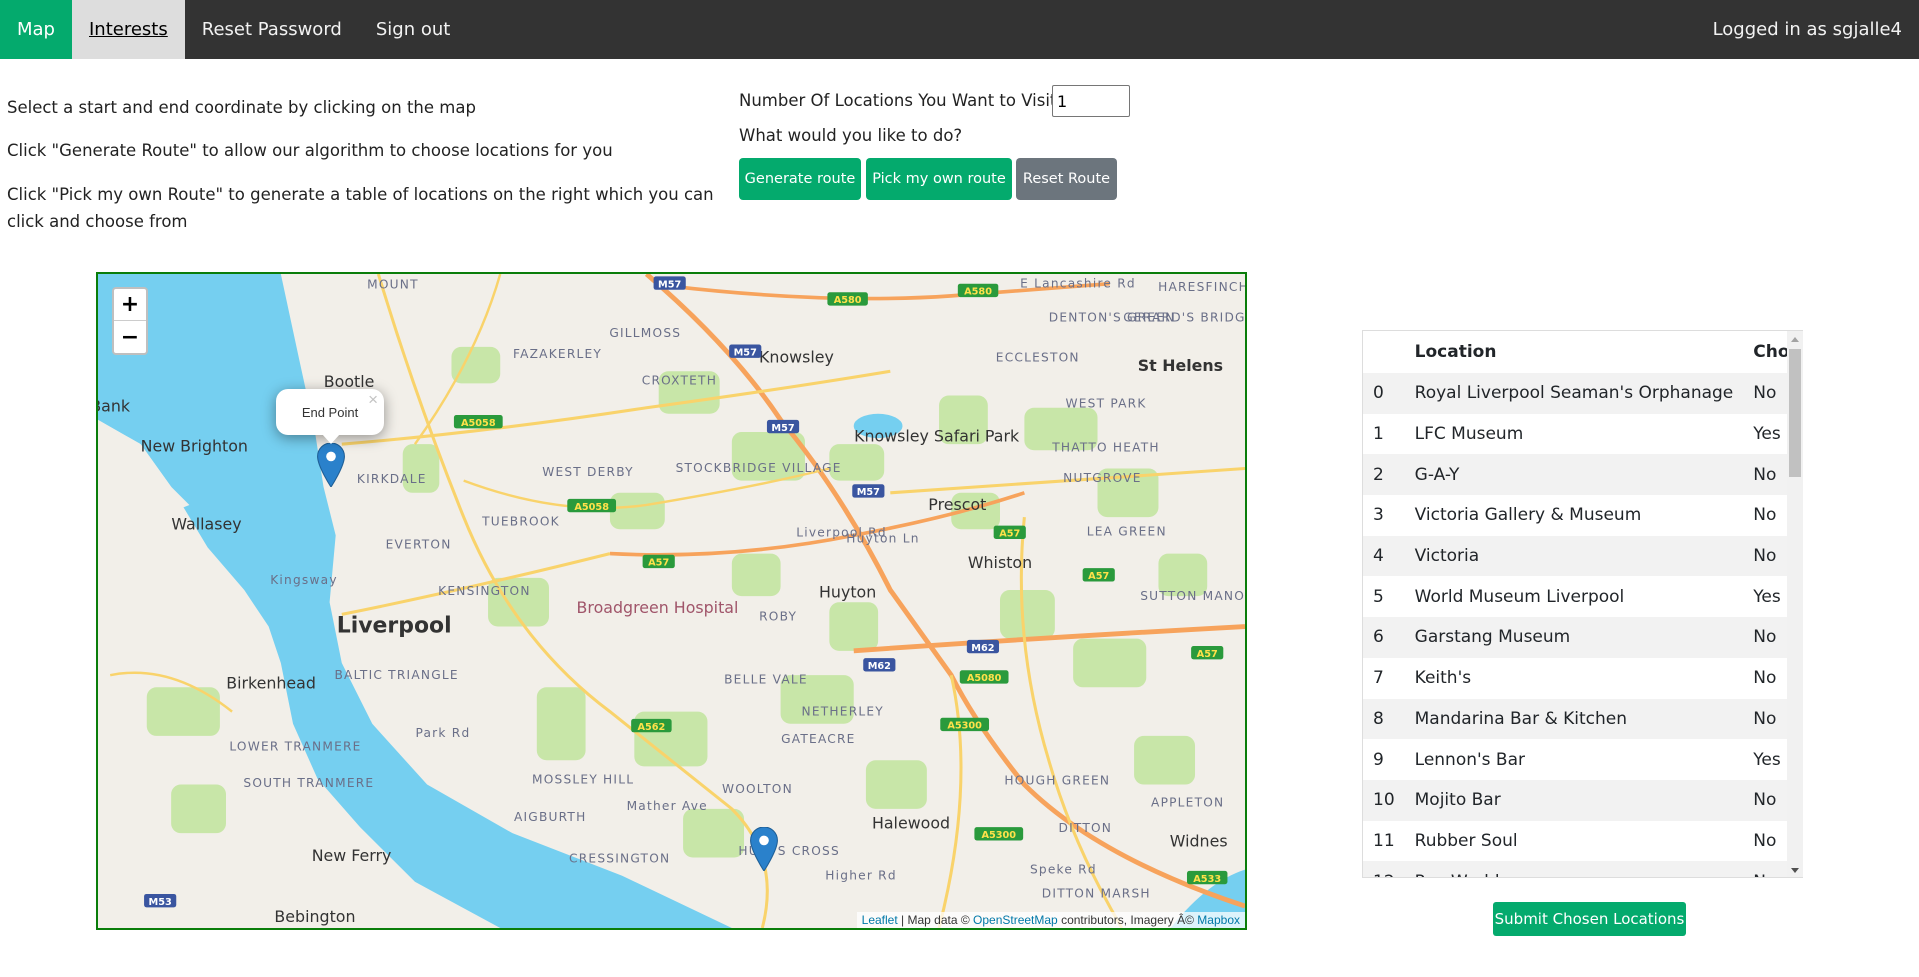 The width and height of the screenshot is (1919, 977). What do you see at coordinates (937, 436) in the screenshot?
I see `place-label: Knowsley Safari Park` at bounding box center [937, 436].